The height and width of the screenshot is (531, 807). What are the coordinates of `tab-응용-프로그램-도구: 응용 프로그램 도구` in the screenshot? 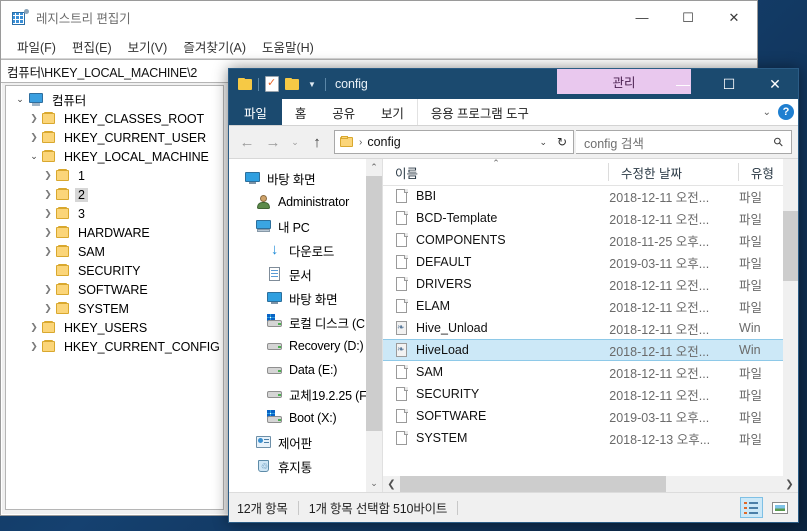 It's located at (479, 112).